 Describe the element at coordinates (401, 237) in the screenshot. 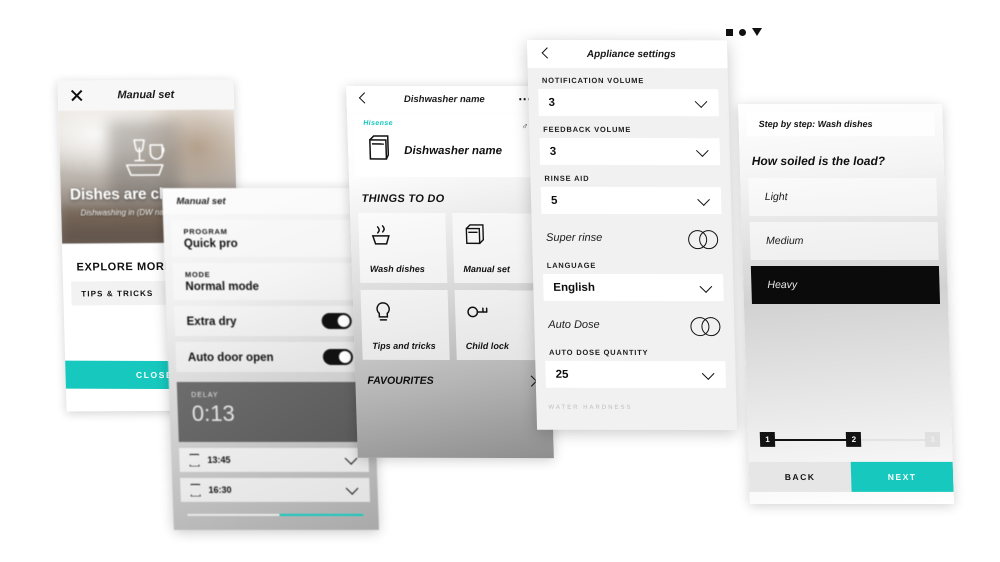

I see `wash-dishes-icon` at that location.